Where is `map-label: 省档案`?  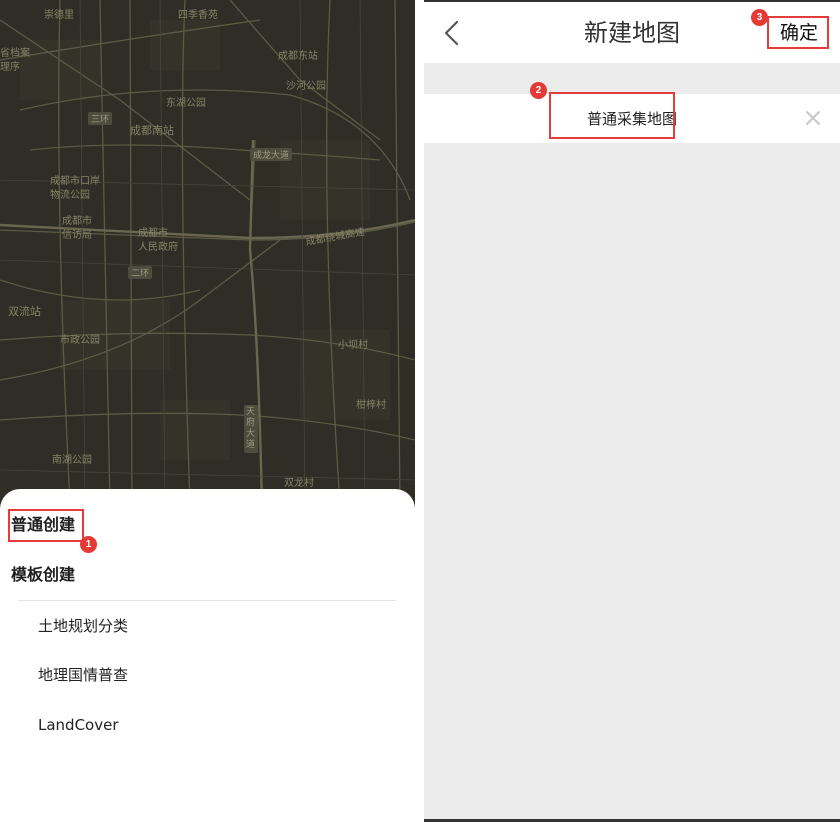 map-label: 省档案 is located at coordinates (15, 53).